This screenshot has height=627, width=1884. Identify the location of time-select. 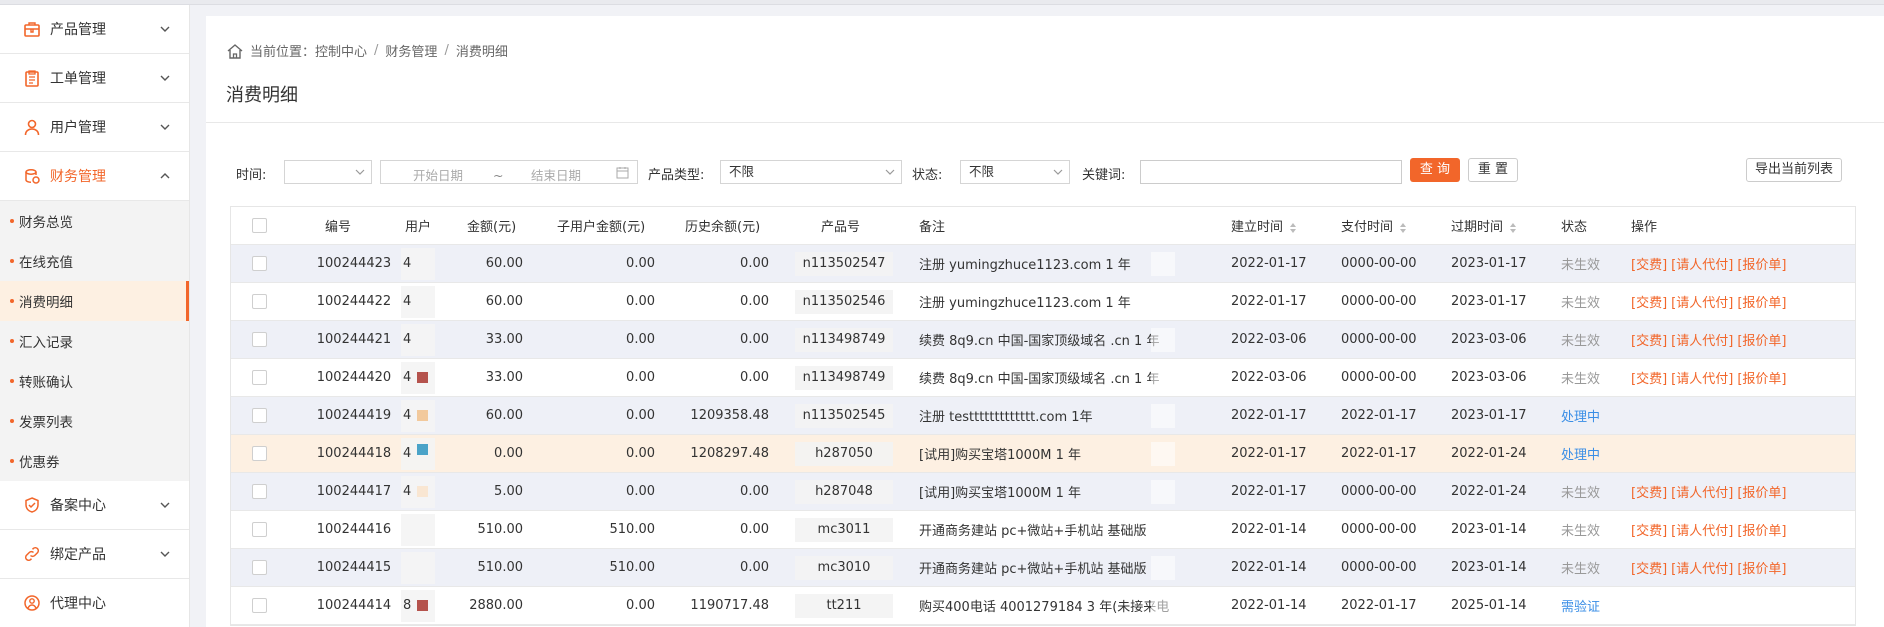
(328, 172).